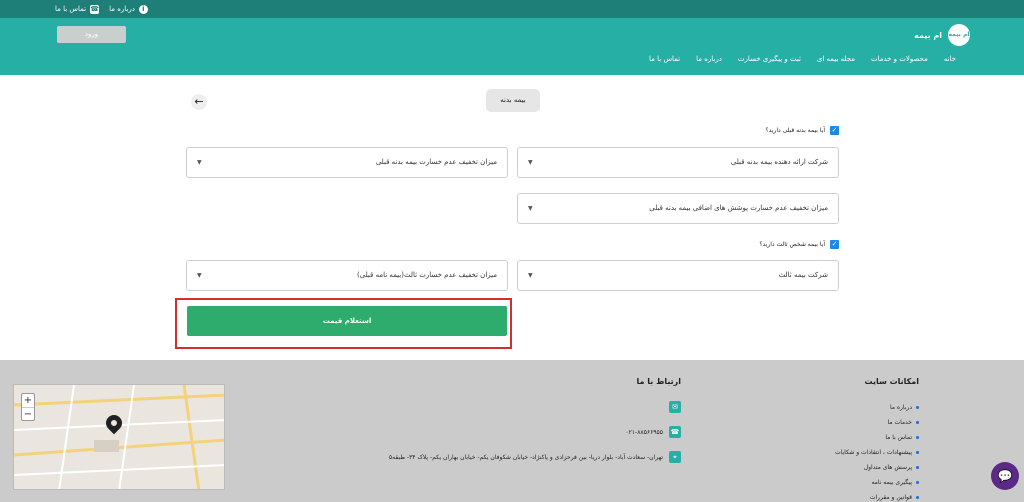  What do you see at coordinates (436, 162) in the screenshot?
I see `body-discount-placeholder: میزان تخفیف عدم خسارت بیمه بدنه قبلی` at bounding box center [436, 162].